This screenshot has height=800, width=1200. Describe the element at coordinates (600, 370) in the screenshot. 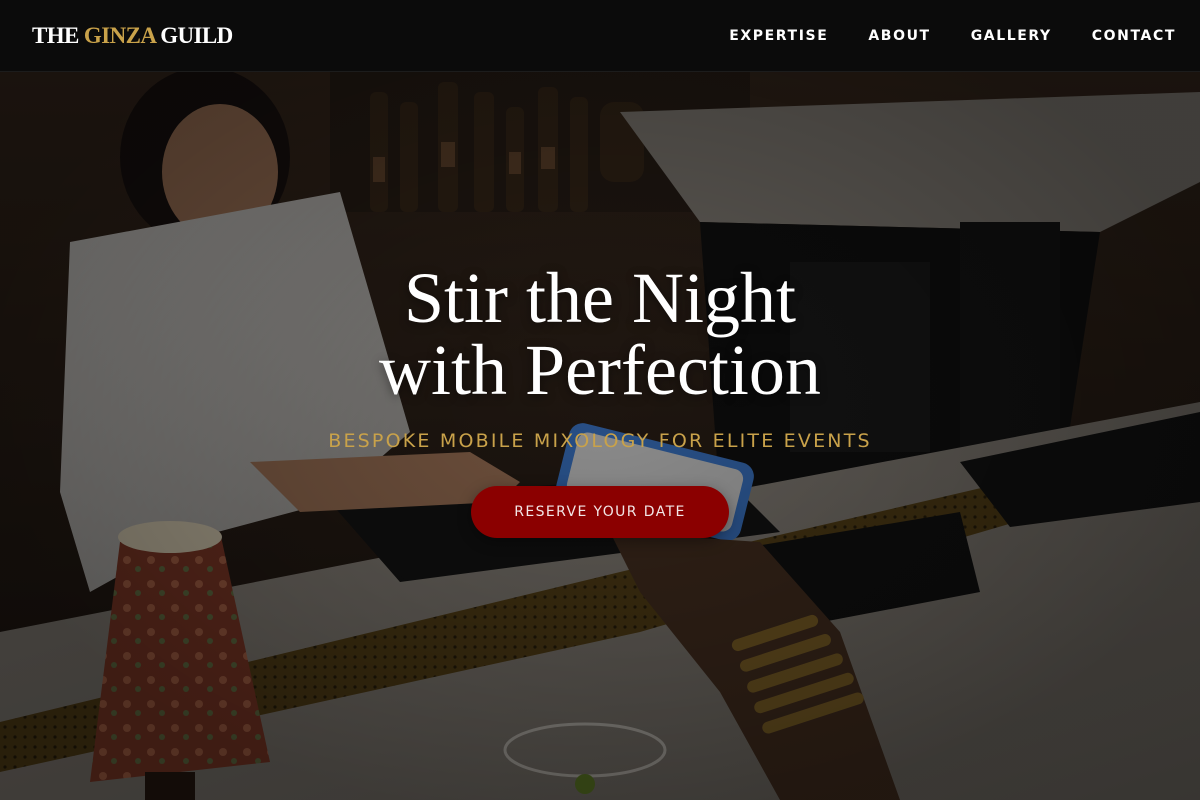

I see `hero-title-line2: with Perfection` at that location.